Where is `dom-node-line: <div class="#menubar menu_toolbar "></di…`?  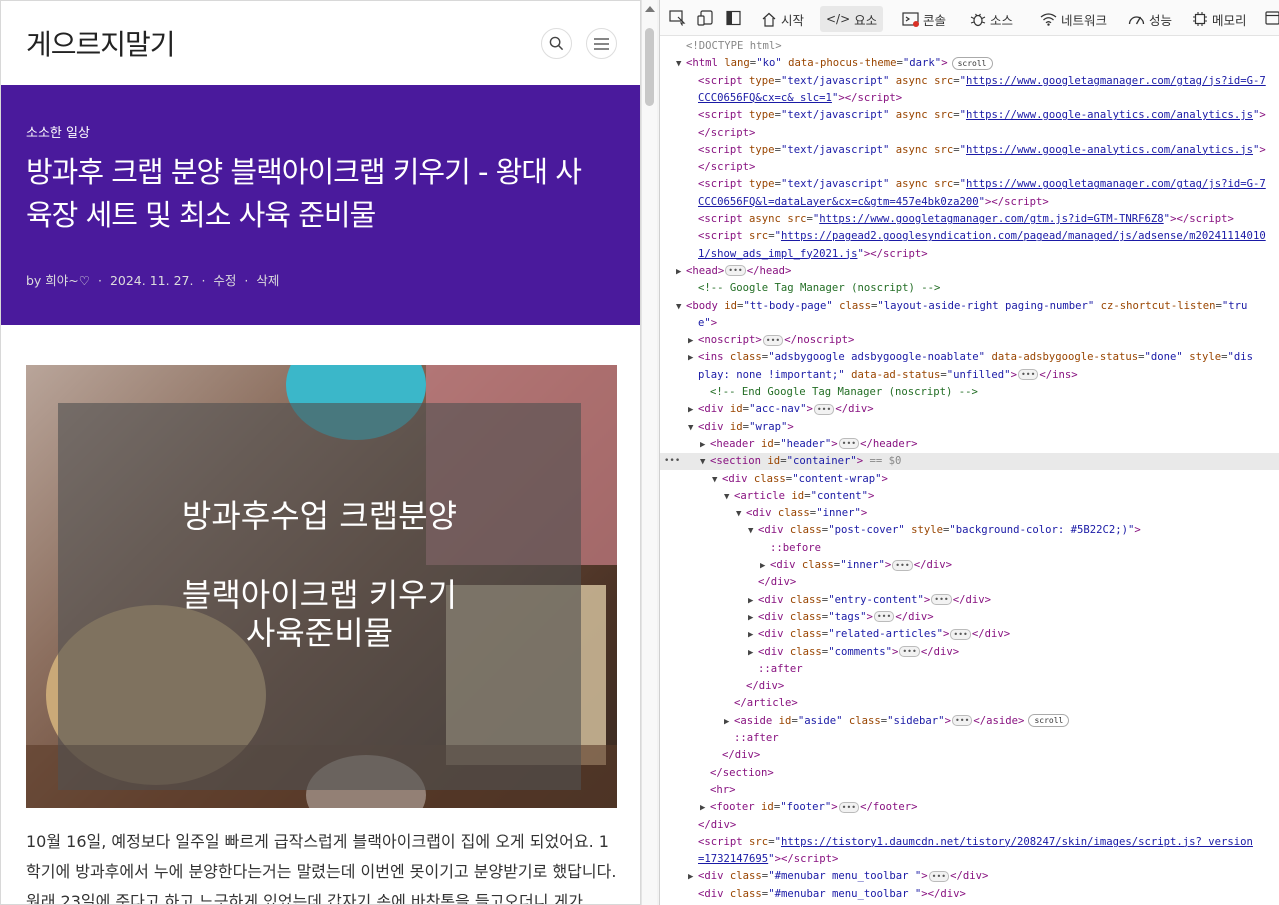
dom-node-line: <div class="#menubar menu_toolbar "></di… is located at coordinates (969, 894).